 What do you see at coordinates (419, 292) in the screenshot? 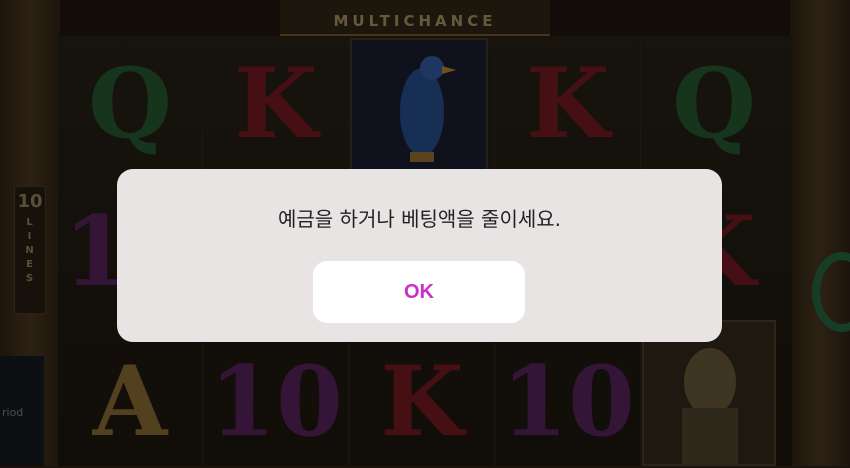
I see `ok-button: OK` at bounding box center [419, 292].